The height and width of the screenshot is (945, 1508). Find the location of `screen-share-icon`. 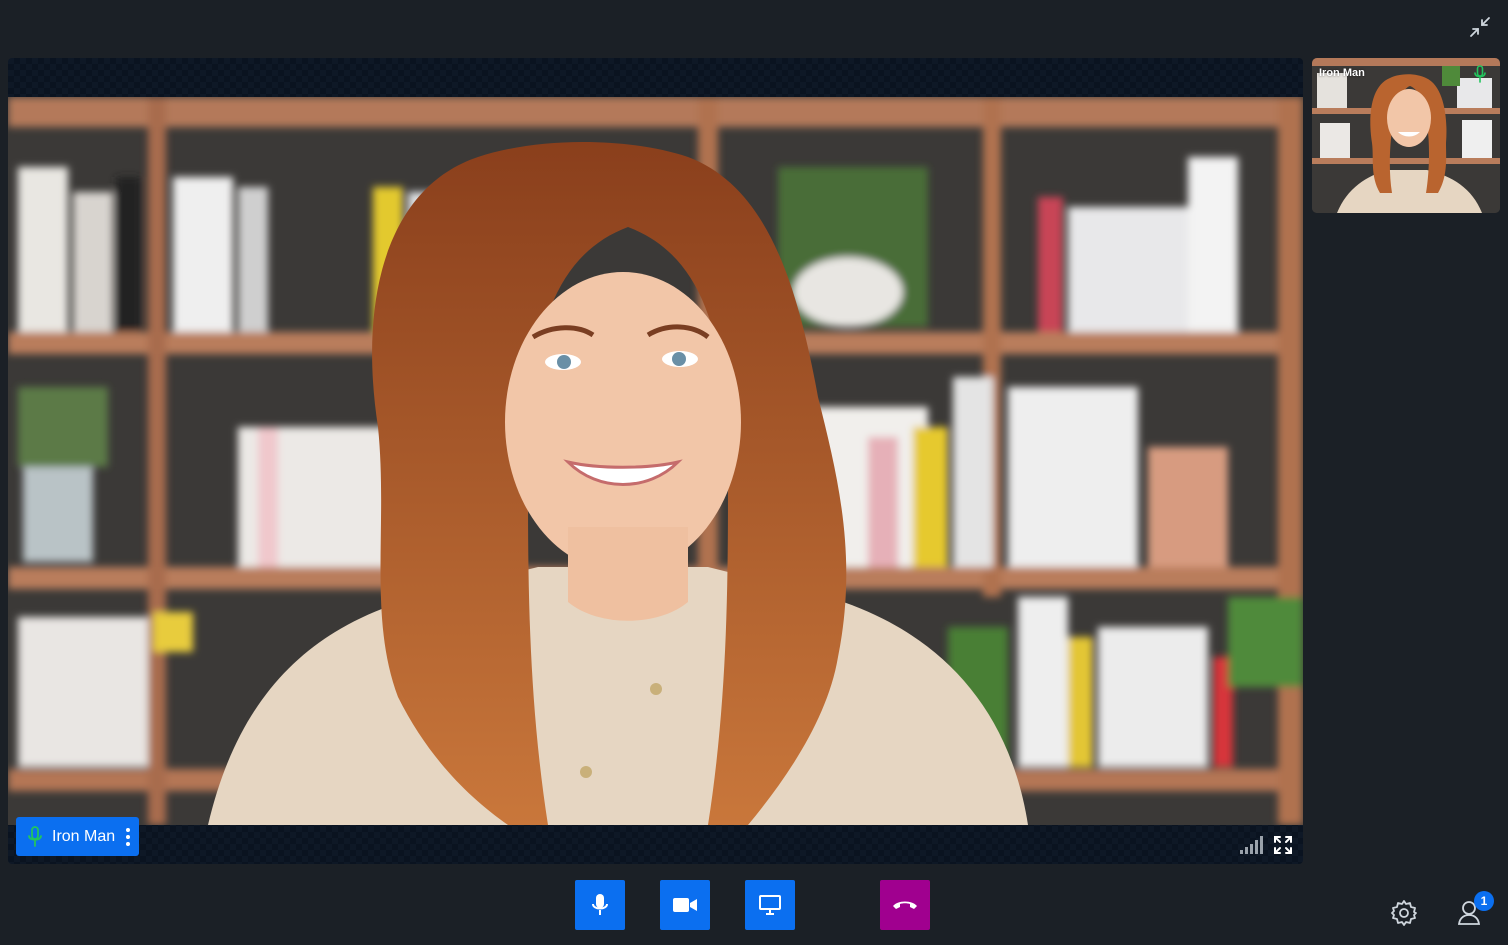

screen-share-icon is located at coordinates (770, 905).